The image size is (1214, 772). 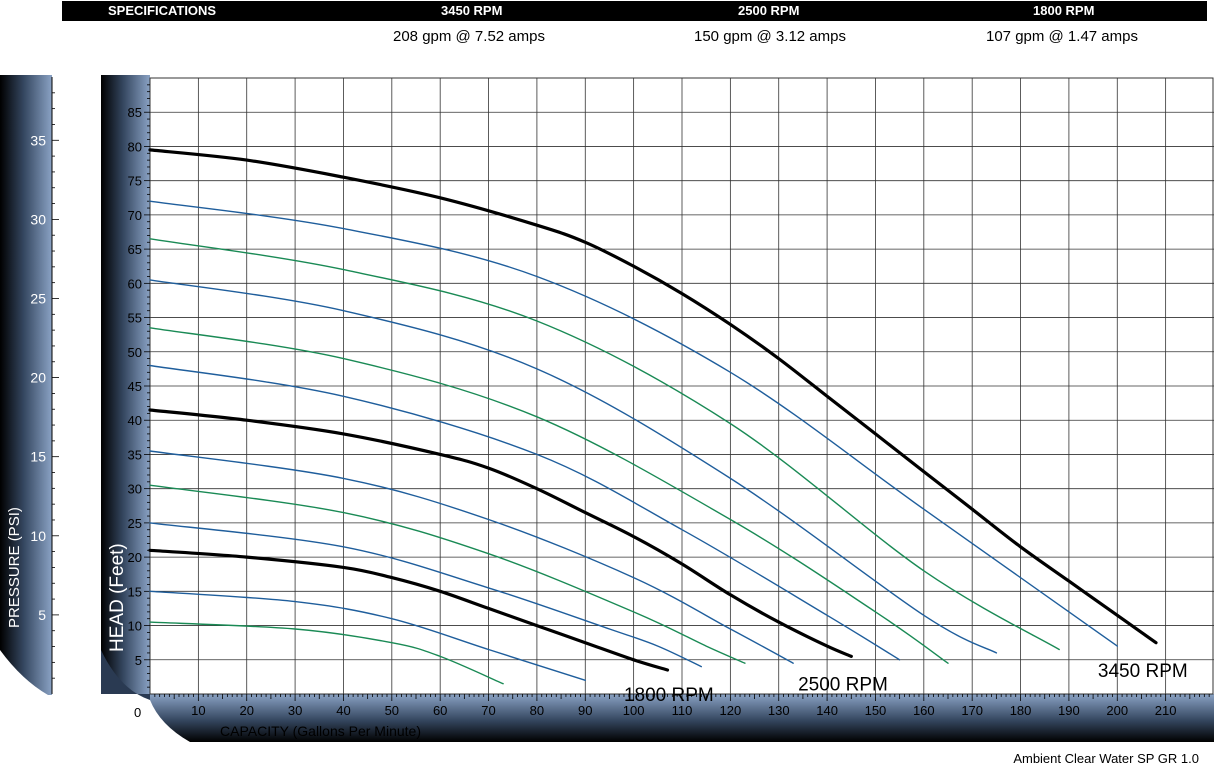 What do you see at coordinates (1106, 758) in the screenshot?
I see `footnote: Ambient Clear Water SP GR 1.0` at bounding box center [1106, 758].